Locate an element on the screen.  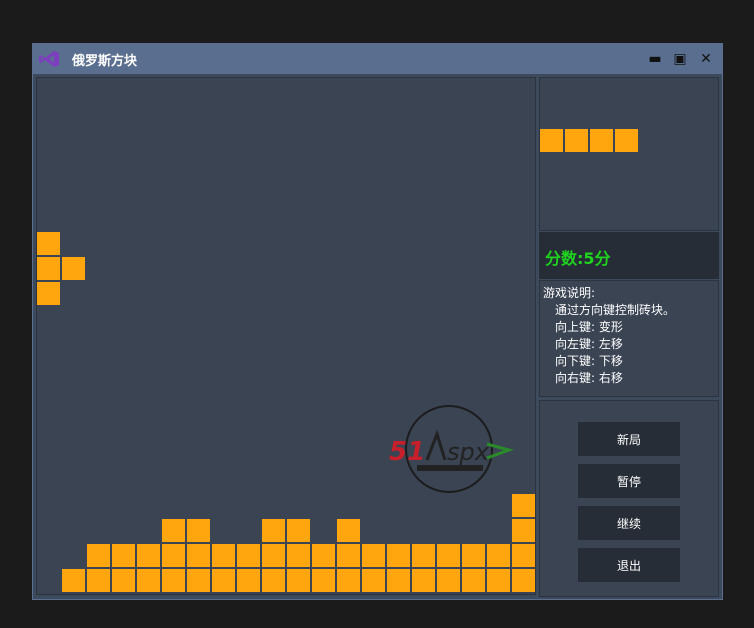
score-label: 分数:5分 is located at coordinates (578, 258).